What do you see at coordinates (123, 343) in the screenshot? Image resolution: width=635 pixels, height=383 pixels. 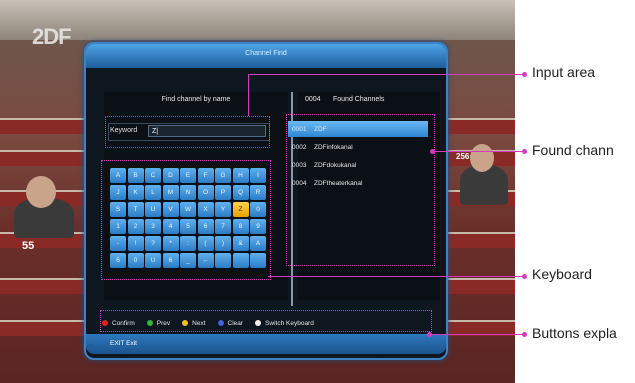 I see `exit-text: EXIT Exit` at bounding box center [123, 343].